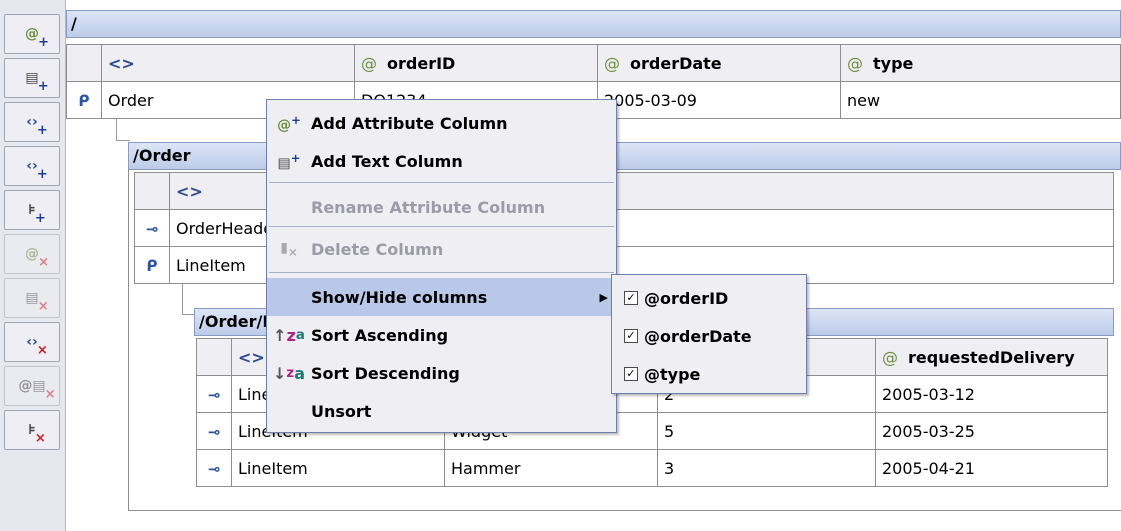 The image size is (1121, 531). What do you see at coordinates (441, 411) in the screenshot?
I see `menu-item-unsort: Unsort` at bounding box center [441, 411].